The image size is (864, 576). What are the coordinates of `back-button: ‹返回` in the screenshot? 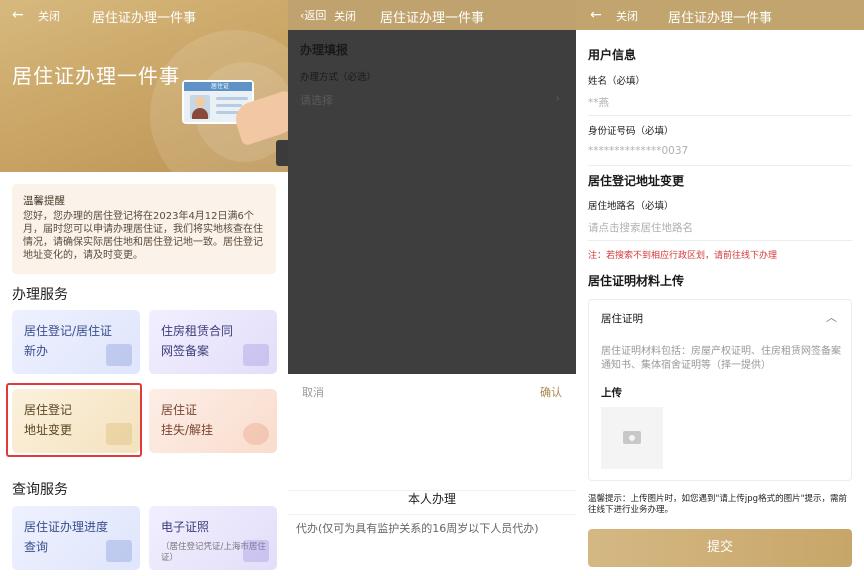 It's located at (313, 16).